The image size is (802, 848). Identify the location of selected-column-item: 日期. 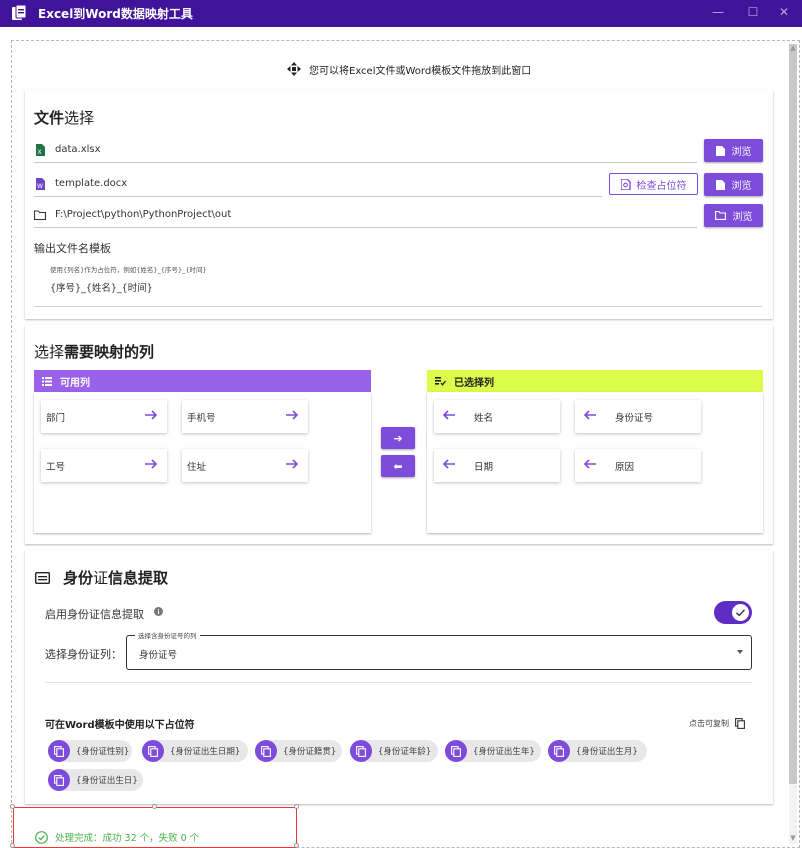
(497, 465).